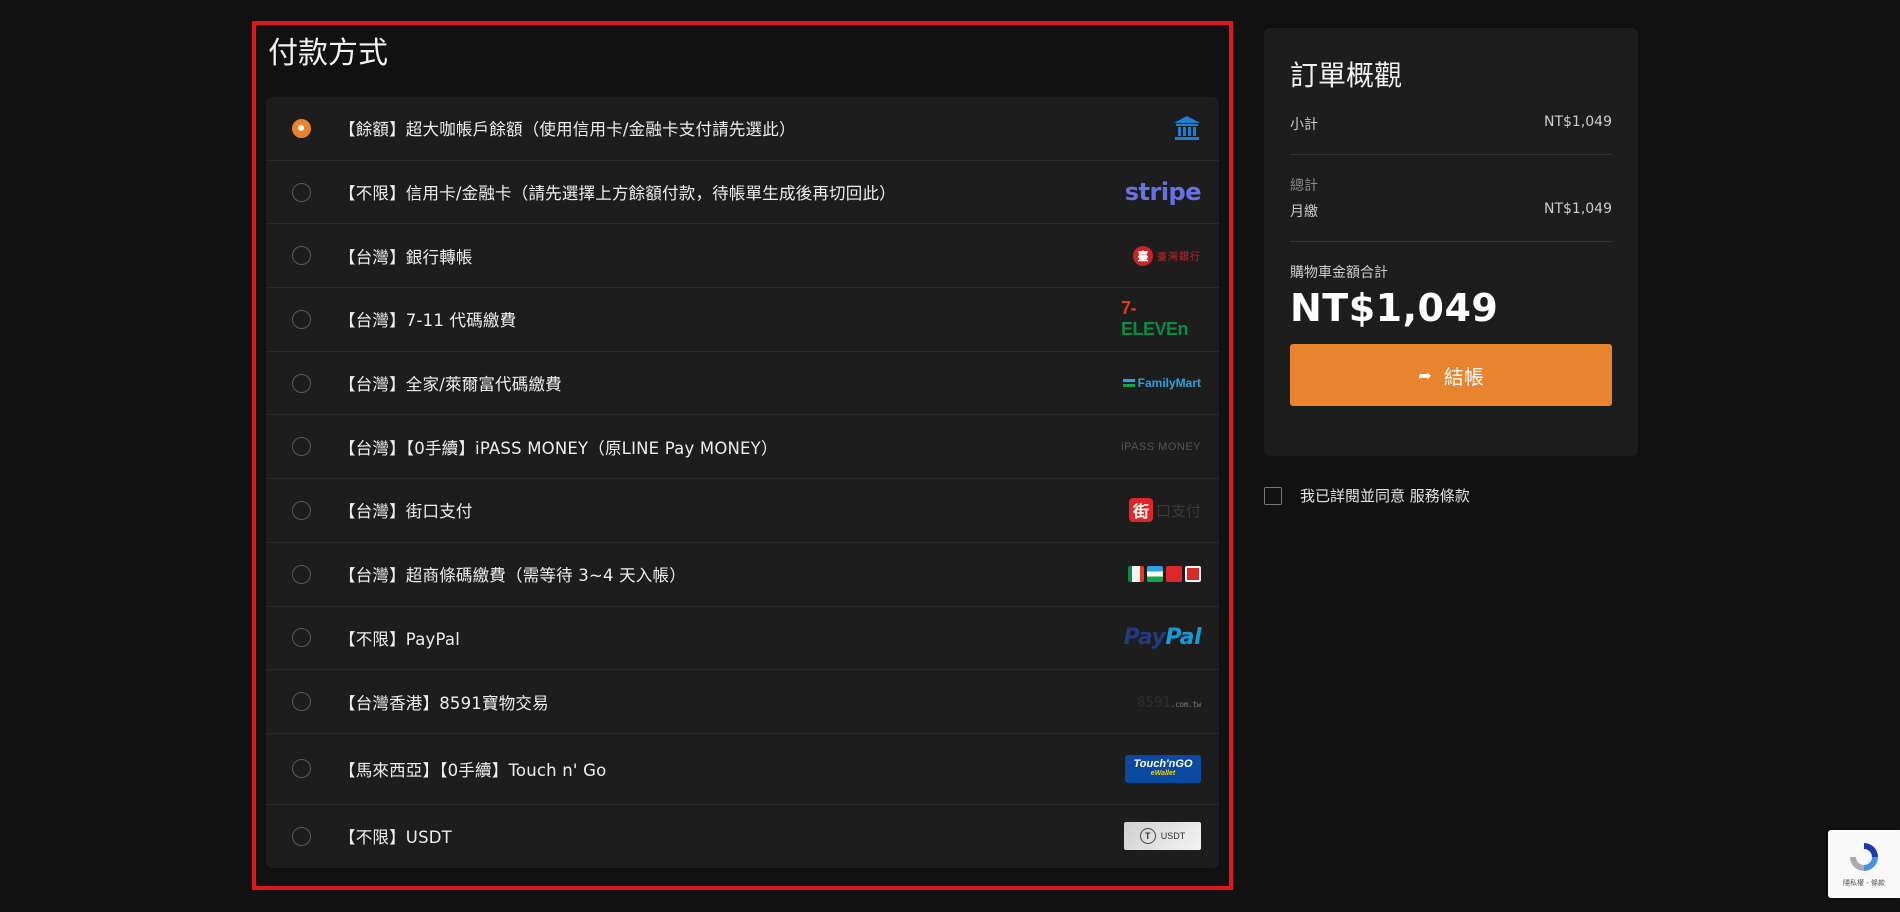  I want to click on payment-method-label: 【台灣香港】8591寶物交易, so click(444, 703).